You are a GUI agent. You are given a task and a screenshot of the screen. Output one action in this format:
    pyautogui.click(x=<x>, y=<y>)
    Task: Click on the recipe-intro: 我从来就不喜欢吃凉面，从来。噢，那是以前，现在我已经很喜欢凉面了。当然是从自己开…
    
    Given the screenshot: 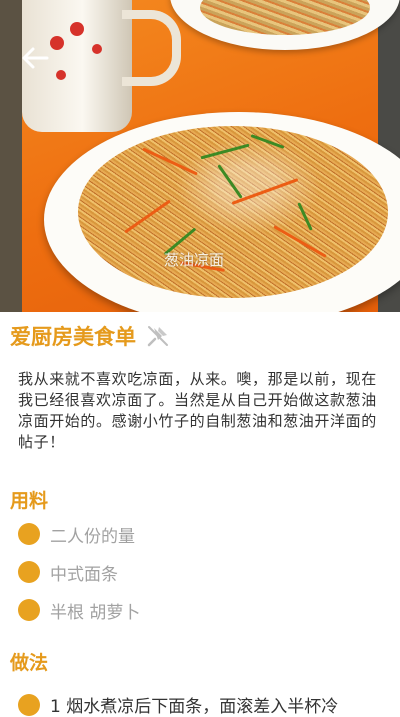 What is the action you would take?
    pyautogui.click(x=197, y=410)
    